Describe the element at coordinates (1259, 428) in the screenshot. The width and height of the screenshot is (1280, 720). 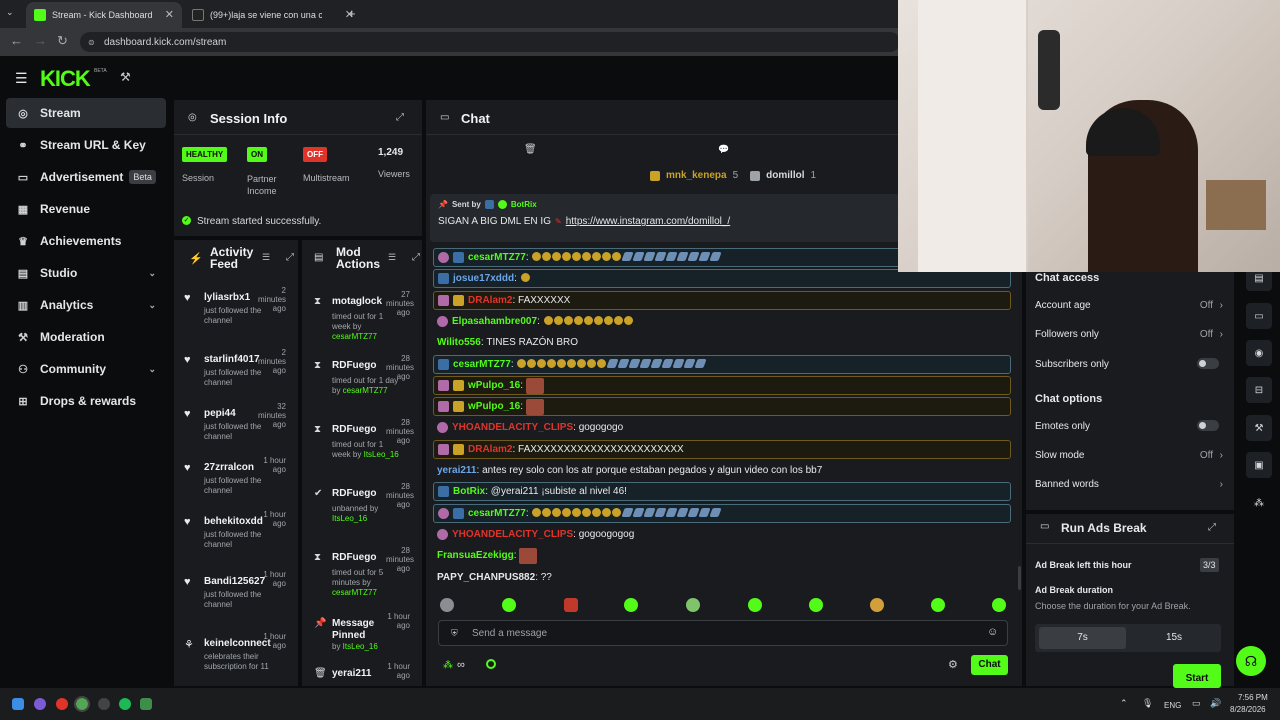
I see `tools-icon: ⚒` at that location.